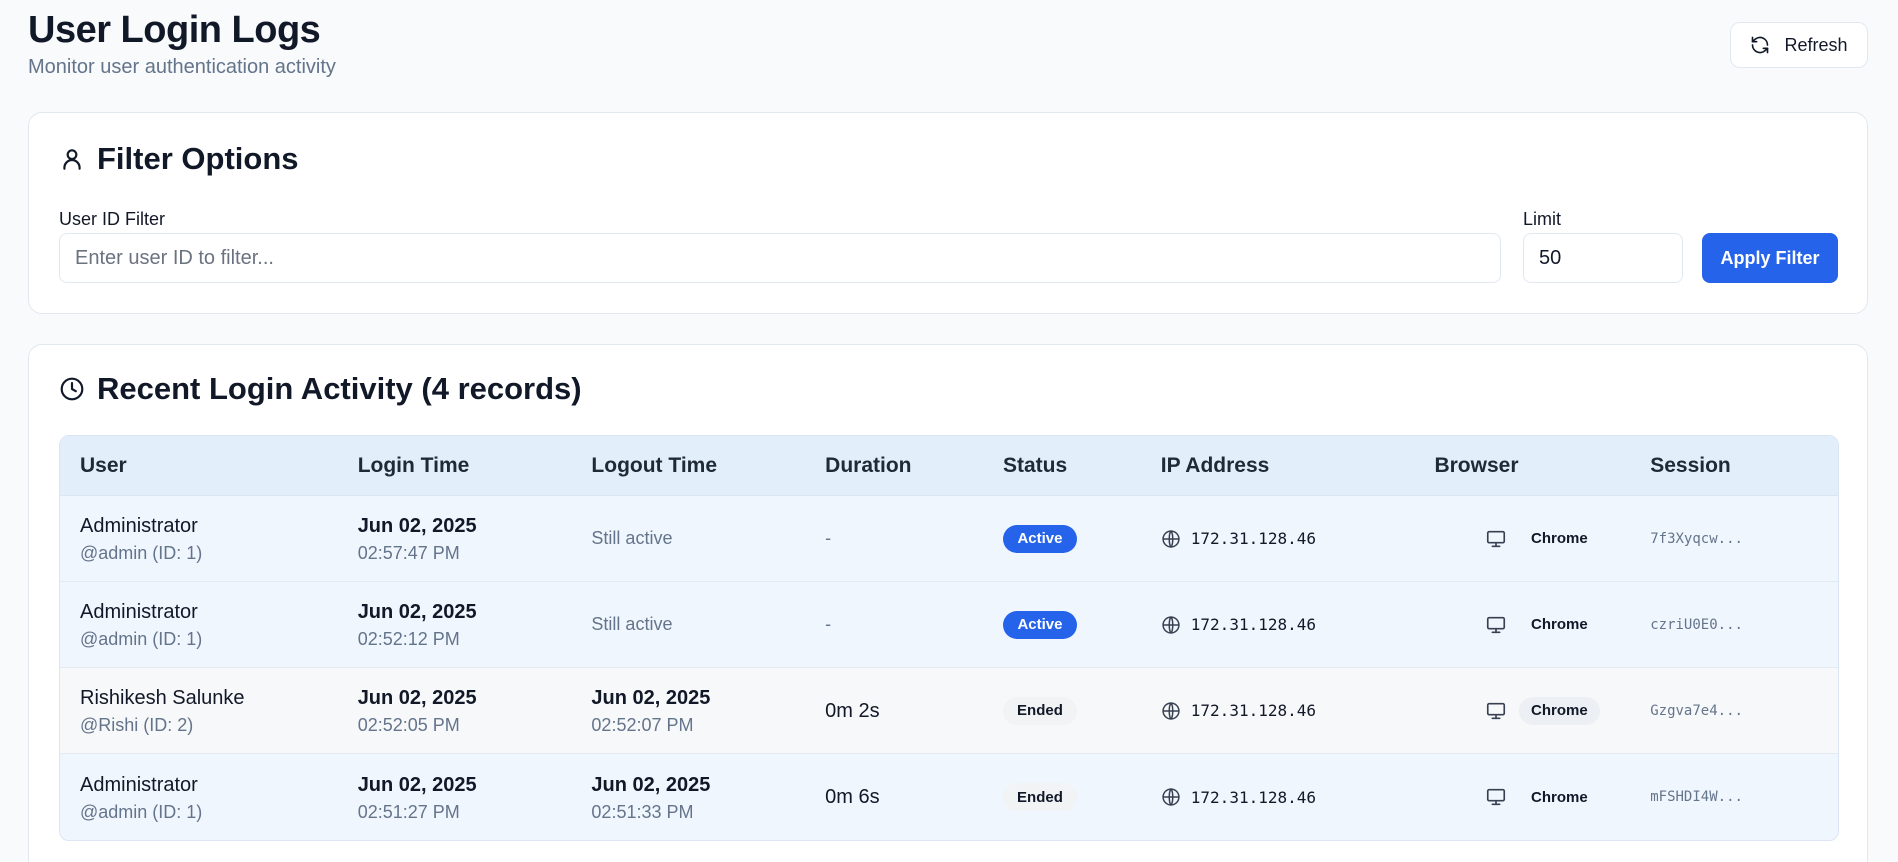 This screenshot has width=1898, height=862. Describe the element at coordinates (475, 538) in the screenshot. I see `login-time-cell: Jun 02, 2025 02:57:47 PM` at that location.